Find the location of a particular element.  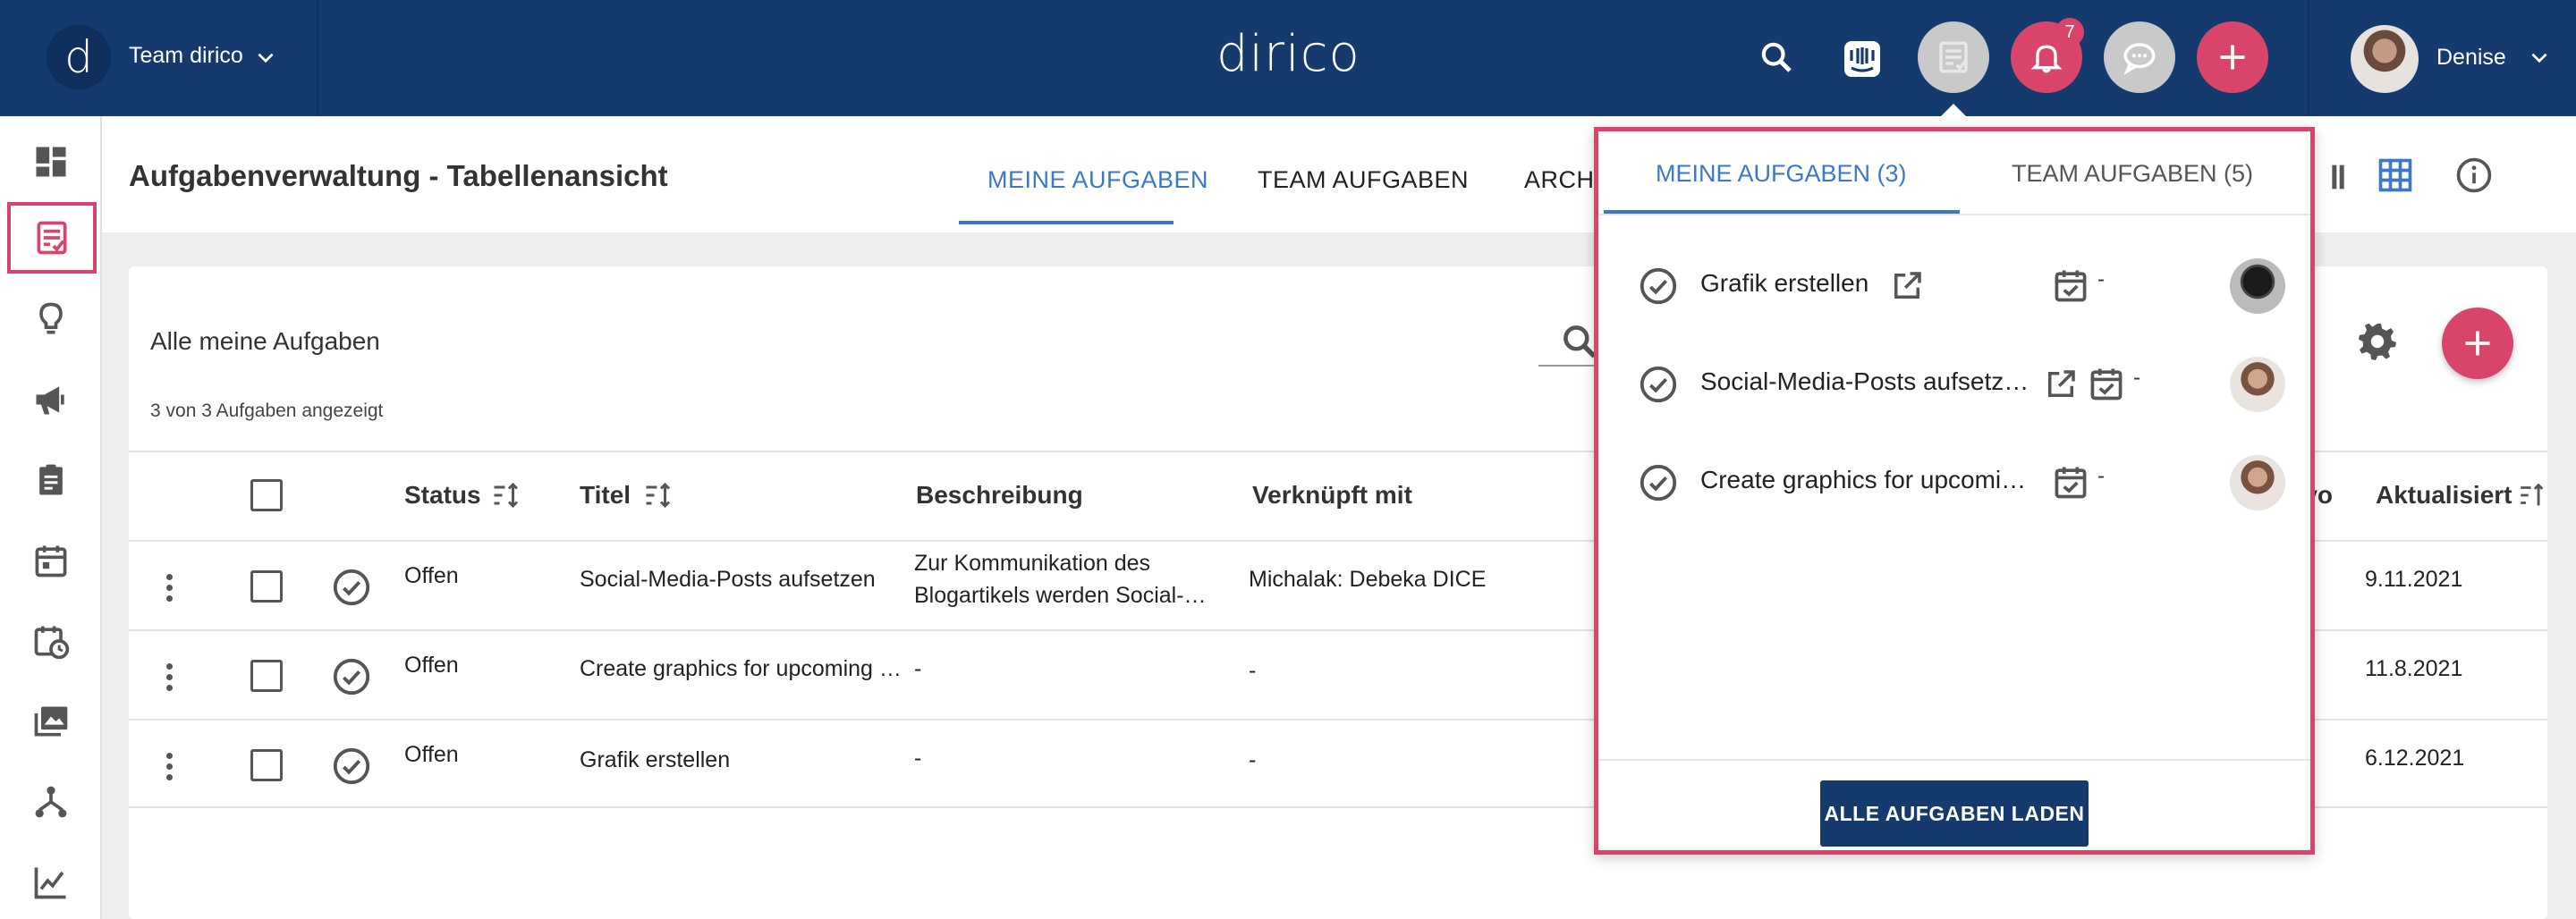

title-cell: Grafik erstellen is located at coordinates (655, 760).